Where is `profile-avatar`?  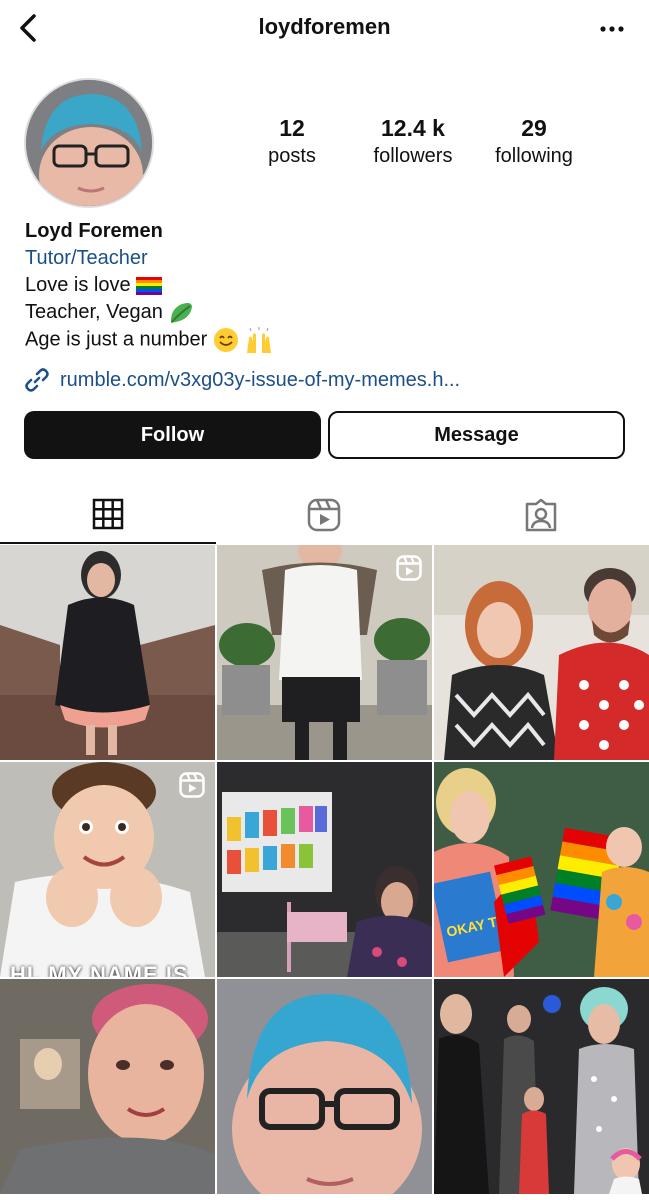 profile-avatar is located at coordinates (89, 143).